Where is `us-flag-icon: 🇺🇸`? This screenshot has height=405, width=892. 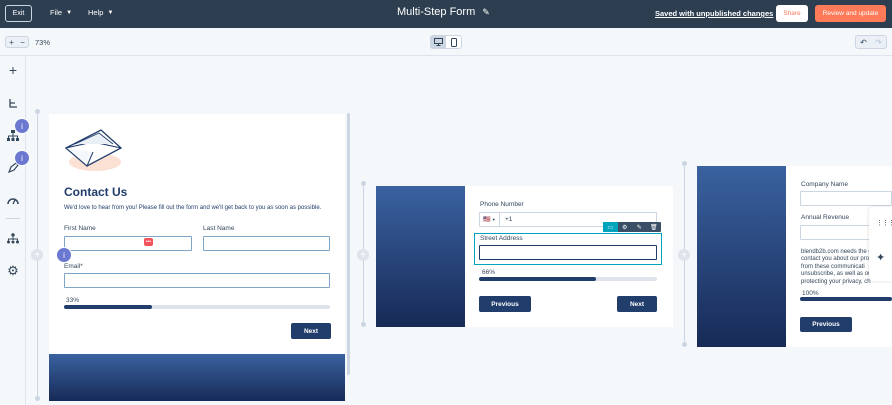
us-flag-icon: 🇺🇸 is located at coordinates (487, 220).